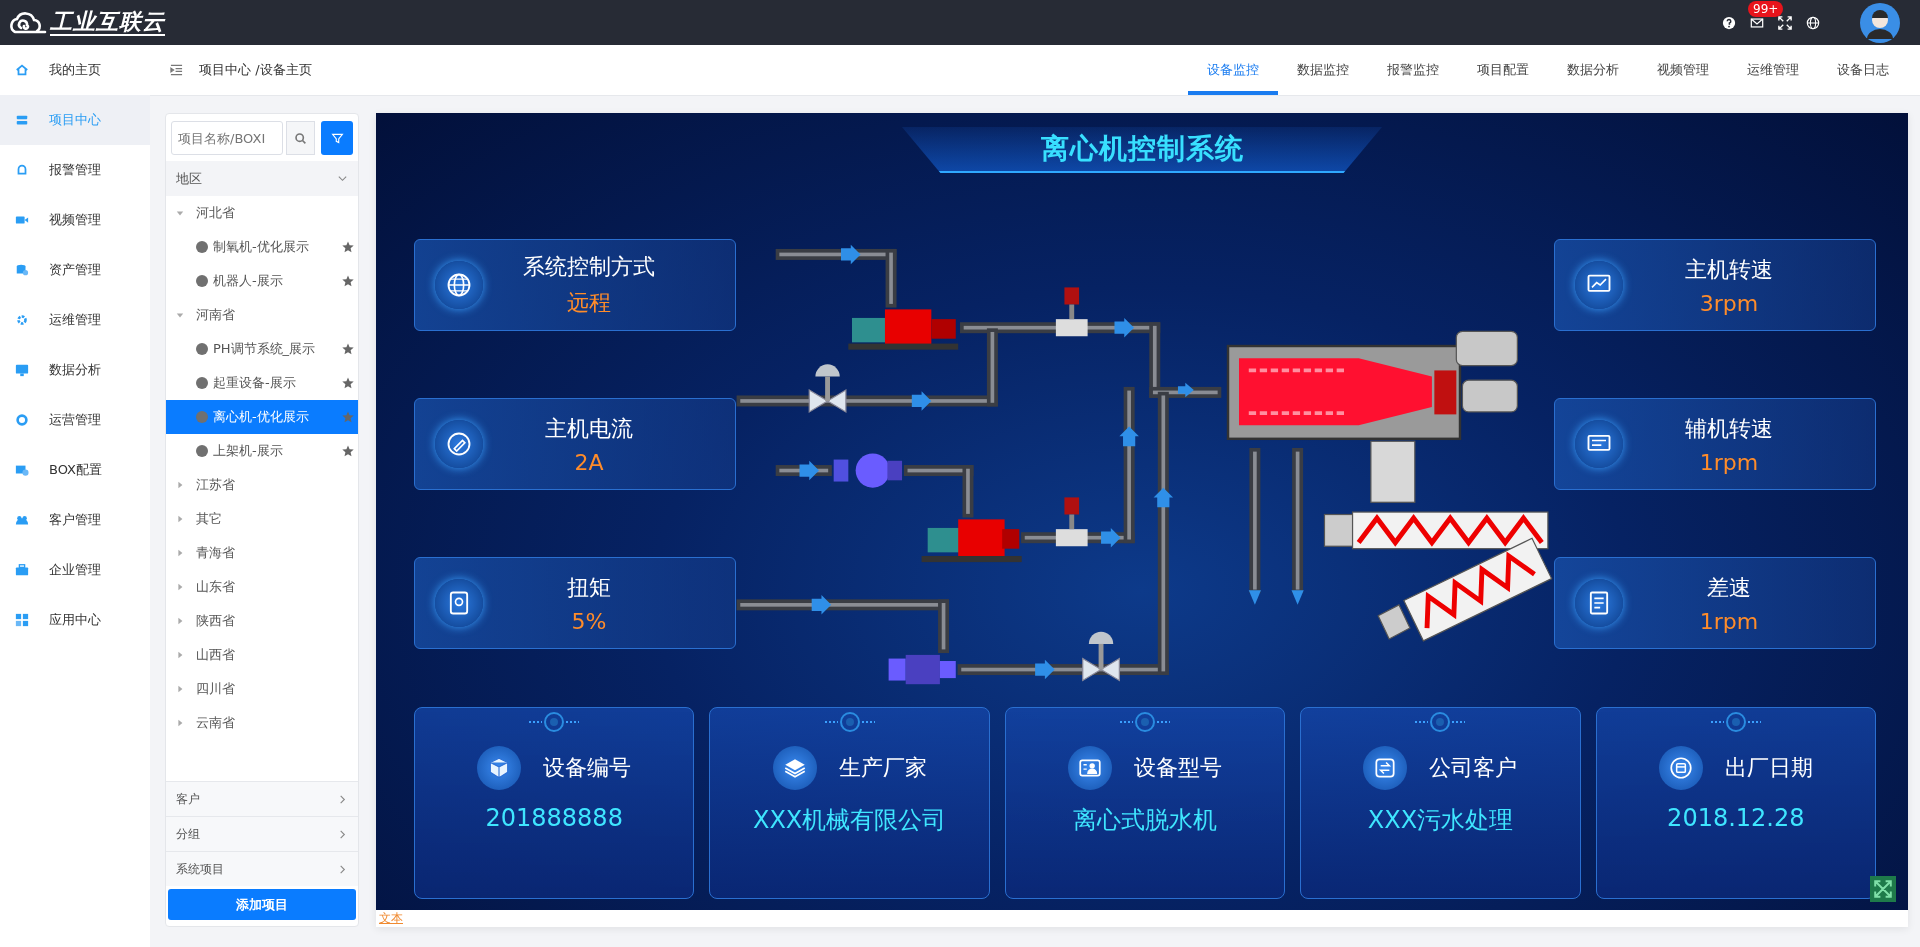  What do you see at coordinates (75, 620) in the screenshot?
I see `sidebar-item: 应用中心` at bounding box center [75, 620].